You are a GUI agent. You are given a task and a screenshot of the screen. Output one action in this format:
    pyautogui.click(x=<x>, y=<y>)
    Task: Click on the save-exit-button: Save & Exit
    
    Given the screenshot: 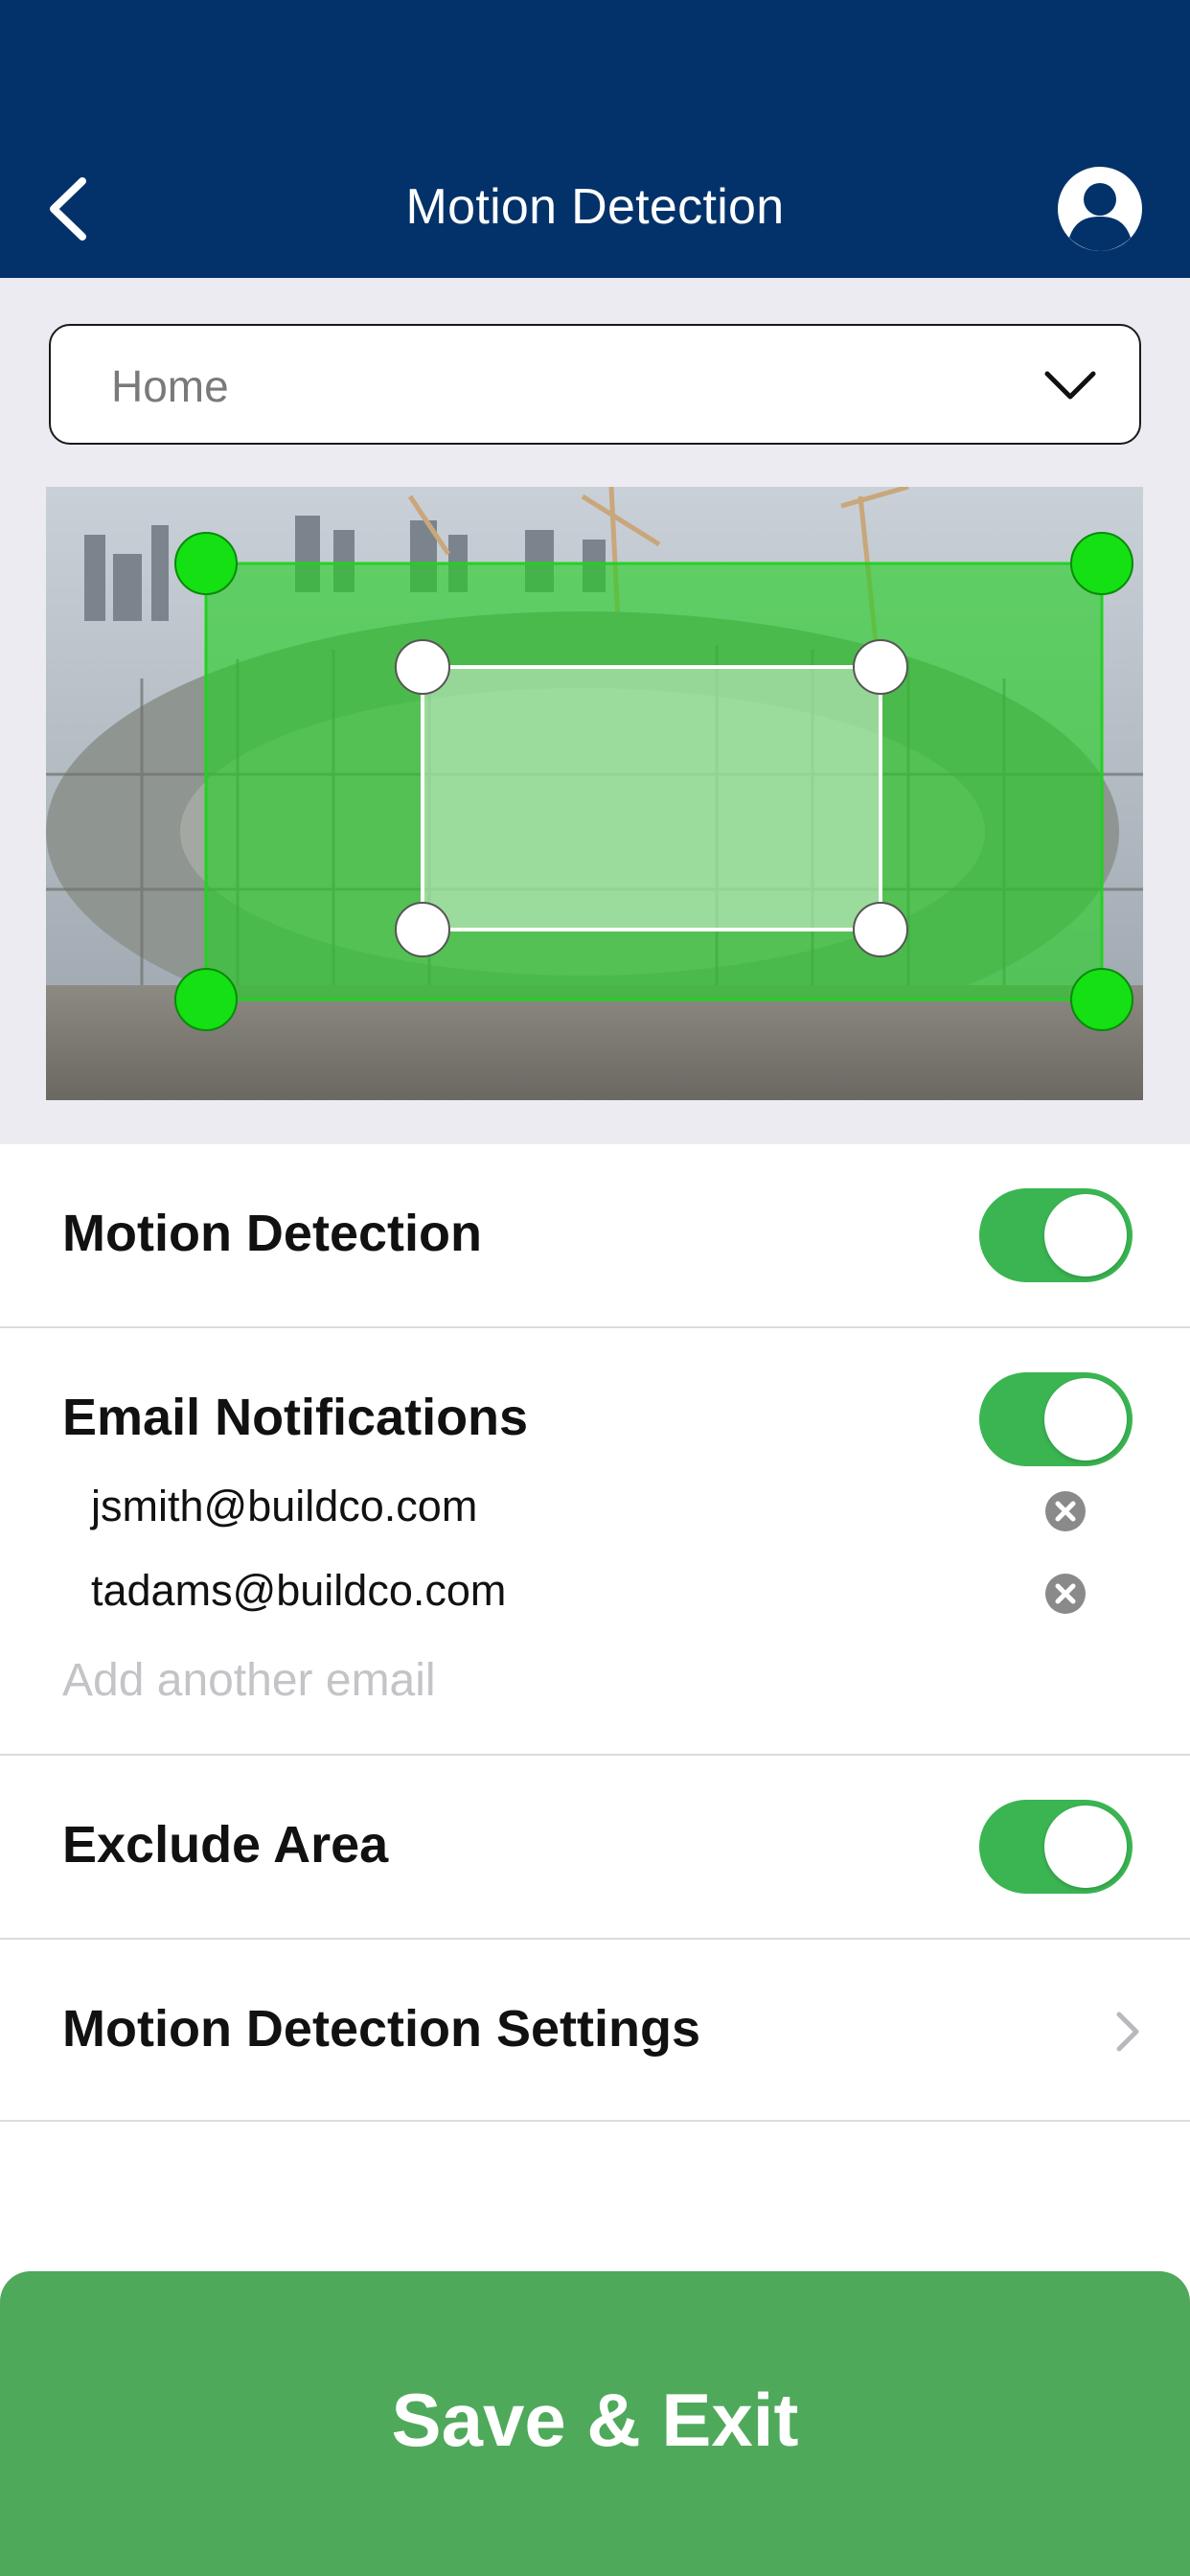 What is the action you would take?
    pyautogui.click(x=595, y=2423)
    